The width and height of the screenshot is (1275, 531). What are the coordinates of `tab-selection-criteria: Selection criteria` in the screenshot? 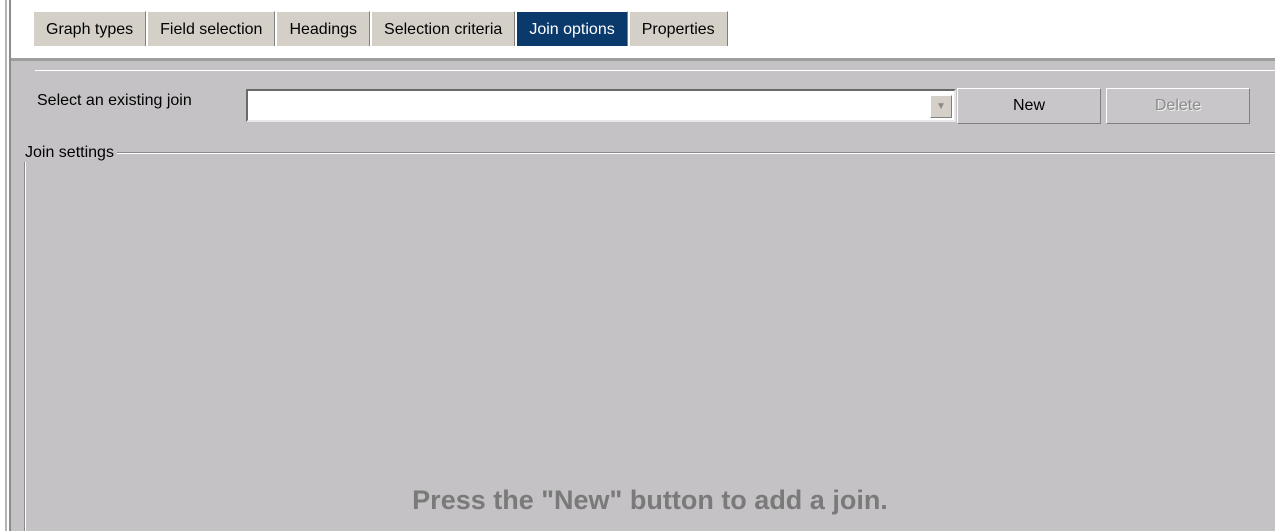 It's located at (443, 28).